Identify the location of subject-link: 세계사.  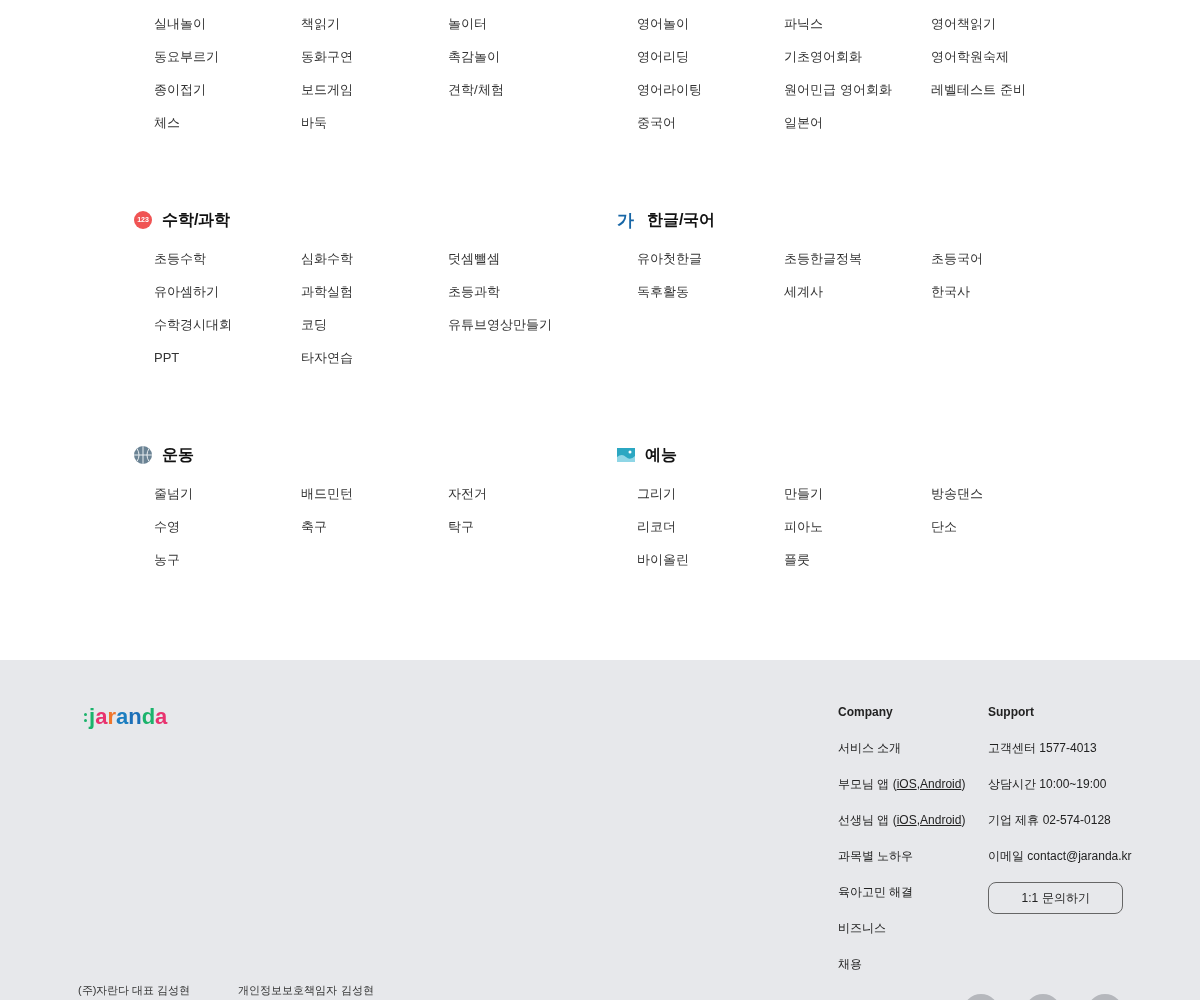
(803, 292).